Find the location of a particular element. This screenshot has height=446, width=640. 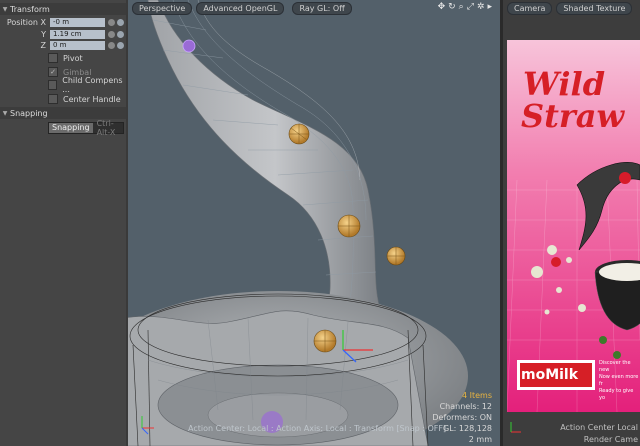

move-icon: ✥ is located at coordinates (442, 7).